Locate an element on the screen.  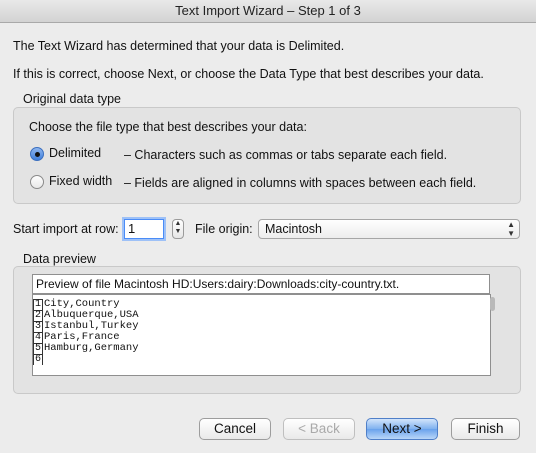
preview-scroll-thumb is located at coordinates (492, 304).